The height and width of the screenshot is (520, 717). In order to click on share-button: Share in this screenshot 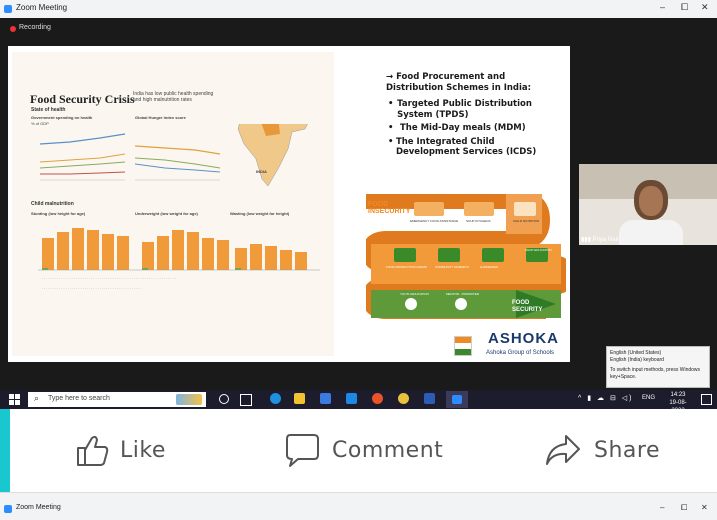, I will do `click(609, 450)`.